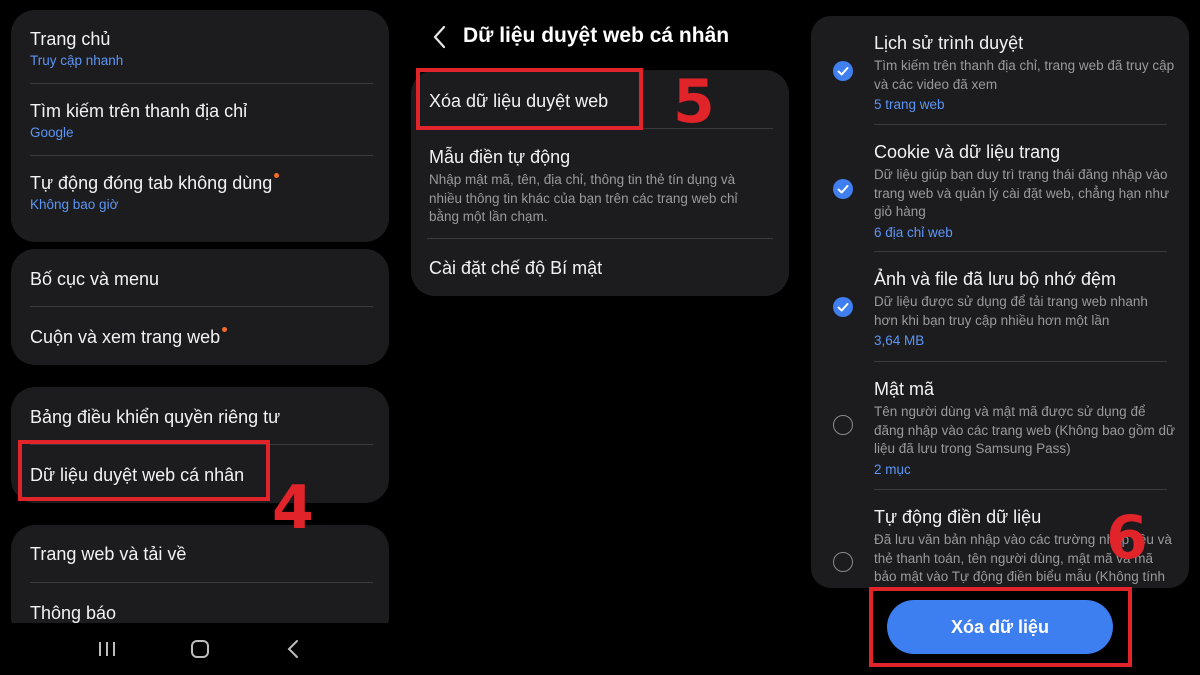 The image size is (1200, 675). I want to click on settings-card-layout: Bố cục và menu Cuộn và xem trang web, so click(200, 307).